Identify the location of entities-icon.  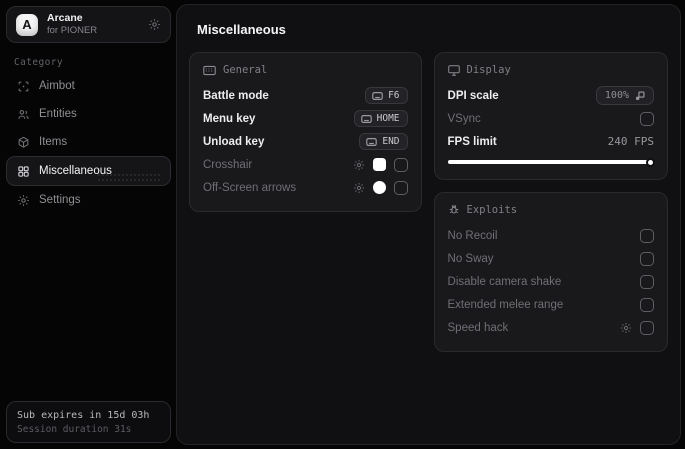
(23, 114).